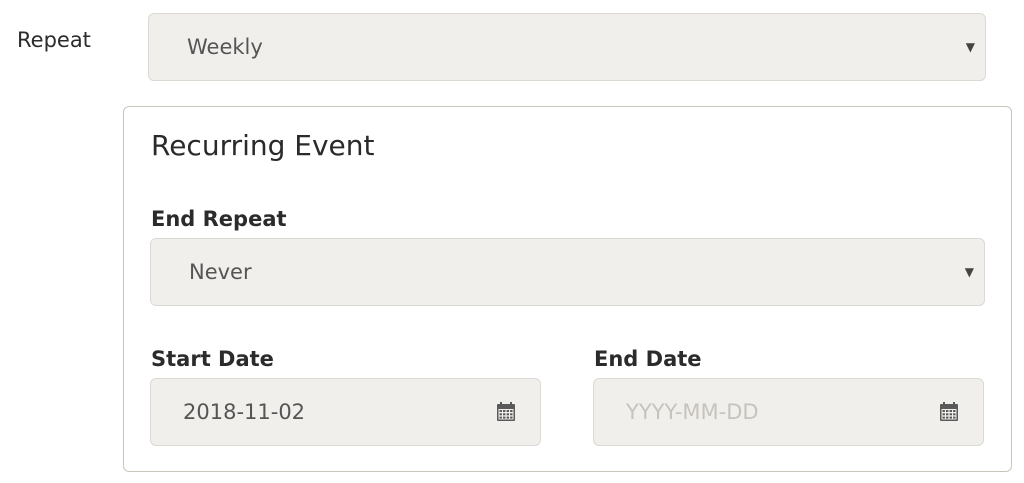 The height and width of the screenshot is (483, 1024). I want to click on panel-title: Recurring Event, so click(263, 145).